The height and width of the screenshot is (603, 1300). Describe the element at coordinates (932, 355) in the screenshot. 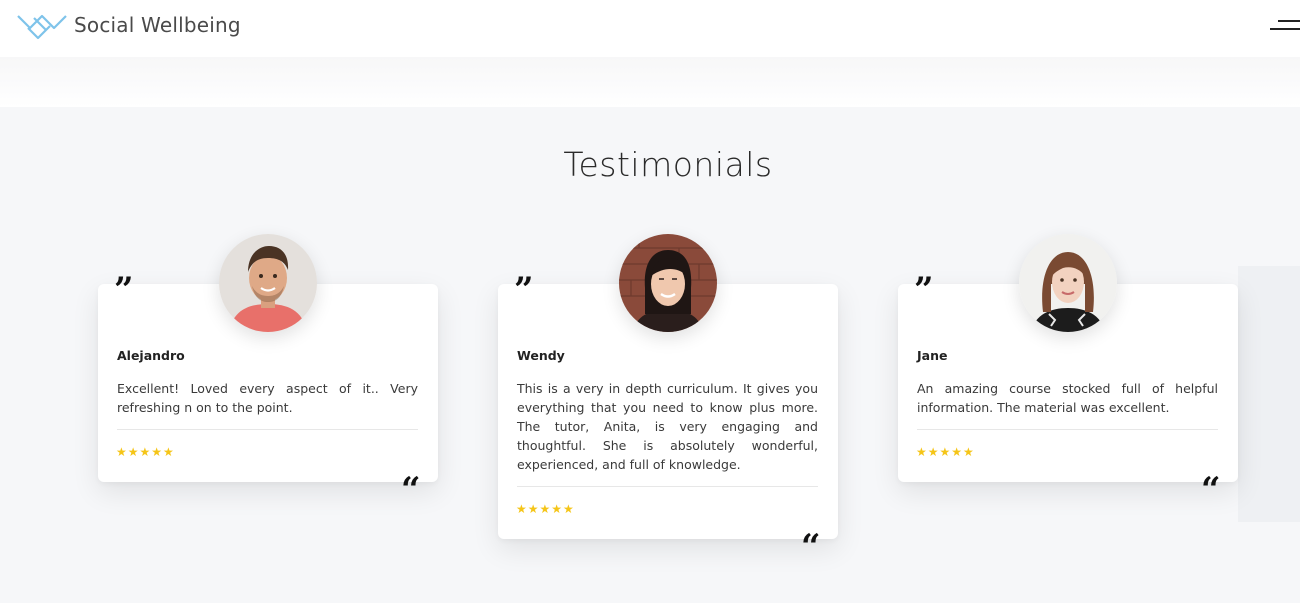

I see `reviewer-name: Jane` at that location.